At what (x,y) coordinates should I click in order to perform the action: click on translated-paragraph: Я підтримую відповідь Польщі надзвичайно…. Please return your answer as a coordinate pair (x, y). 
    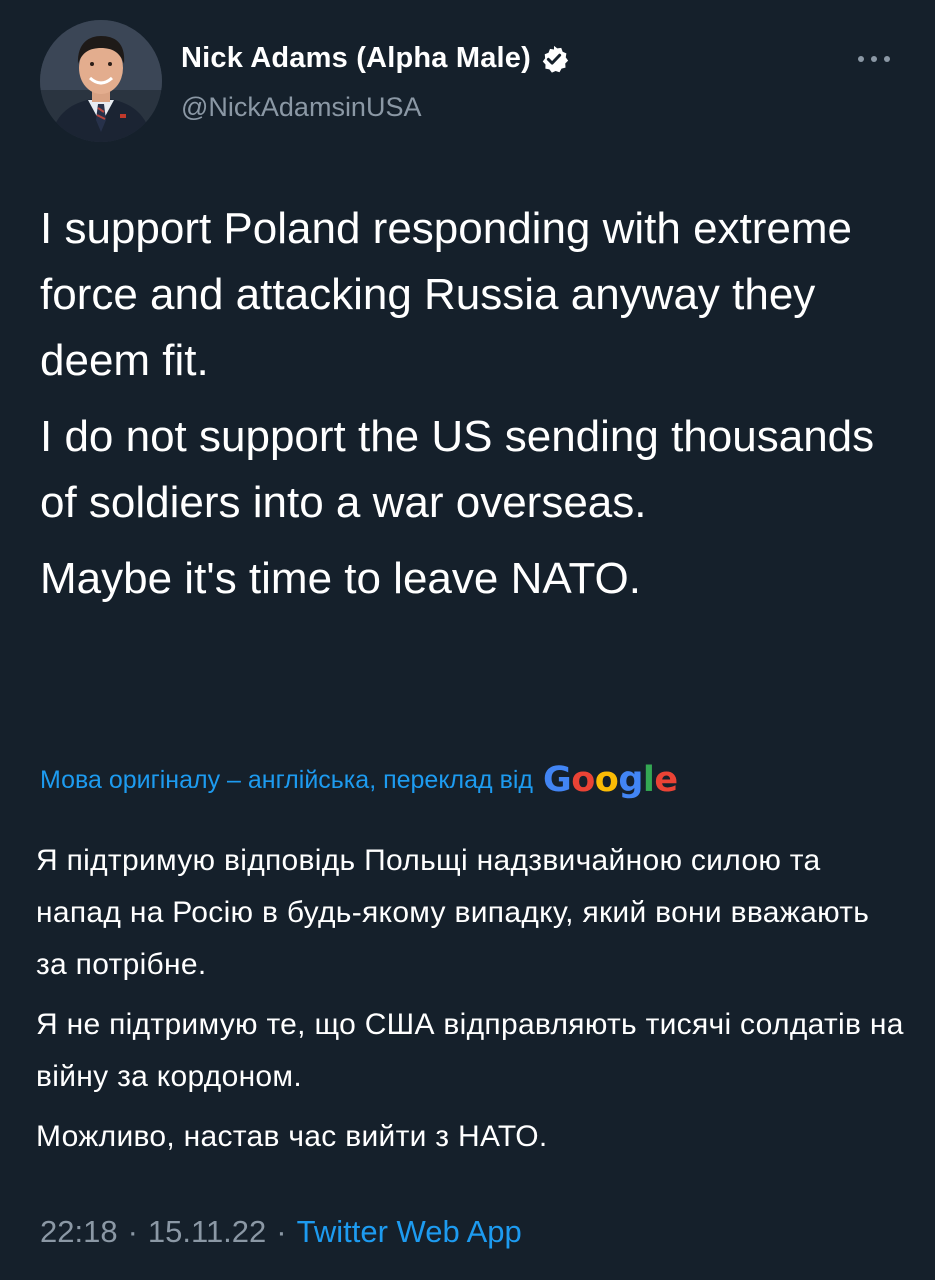
    Looking at the image, I should click on (453, 912).